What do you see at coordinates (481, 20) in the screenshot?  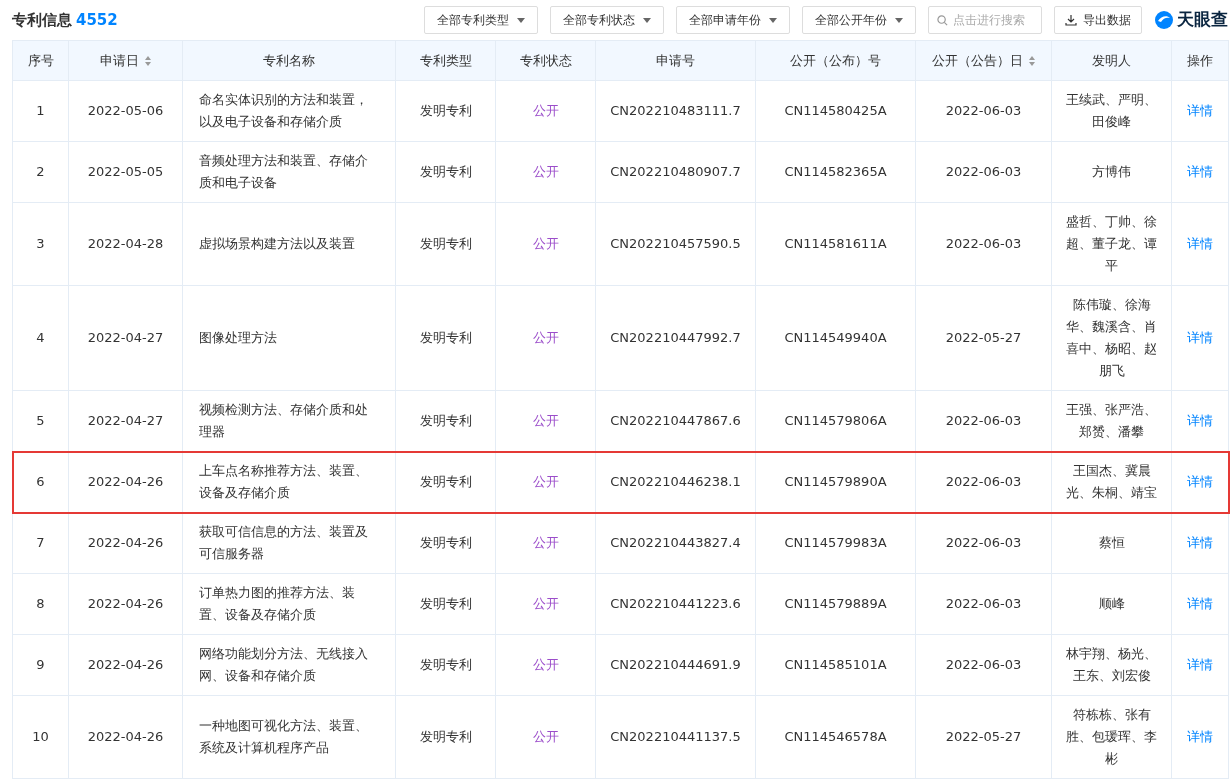 I see `filter-dropdown: 全部专利类型` at bounding box center [481, 20].